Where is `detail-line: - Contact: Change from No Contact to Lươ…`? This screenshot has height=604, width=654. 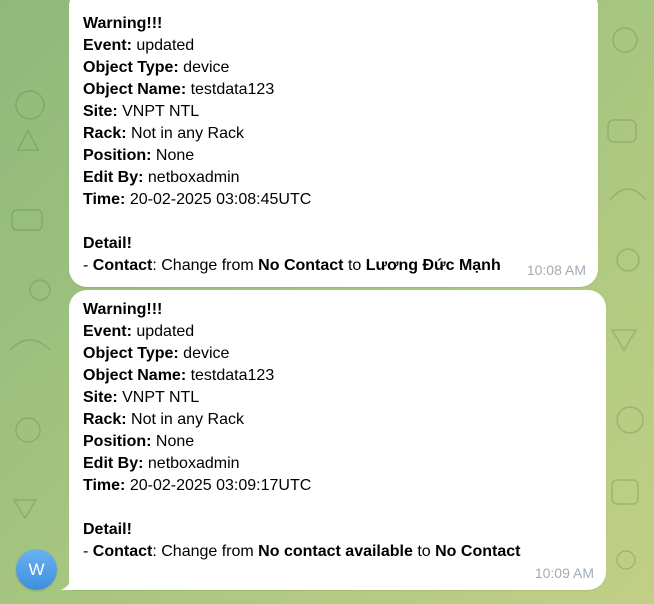
detail-line: - Contact: Change from No Contact to Lươ… is located at coordinates (333, 266).